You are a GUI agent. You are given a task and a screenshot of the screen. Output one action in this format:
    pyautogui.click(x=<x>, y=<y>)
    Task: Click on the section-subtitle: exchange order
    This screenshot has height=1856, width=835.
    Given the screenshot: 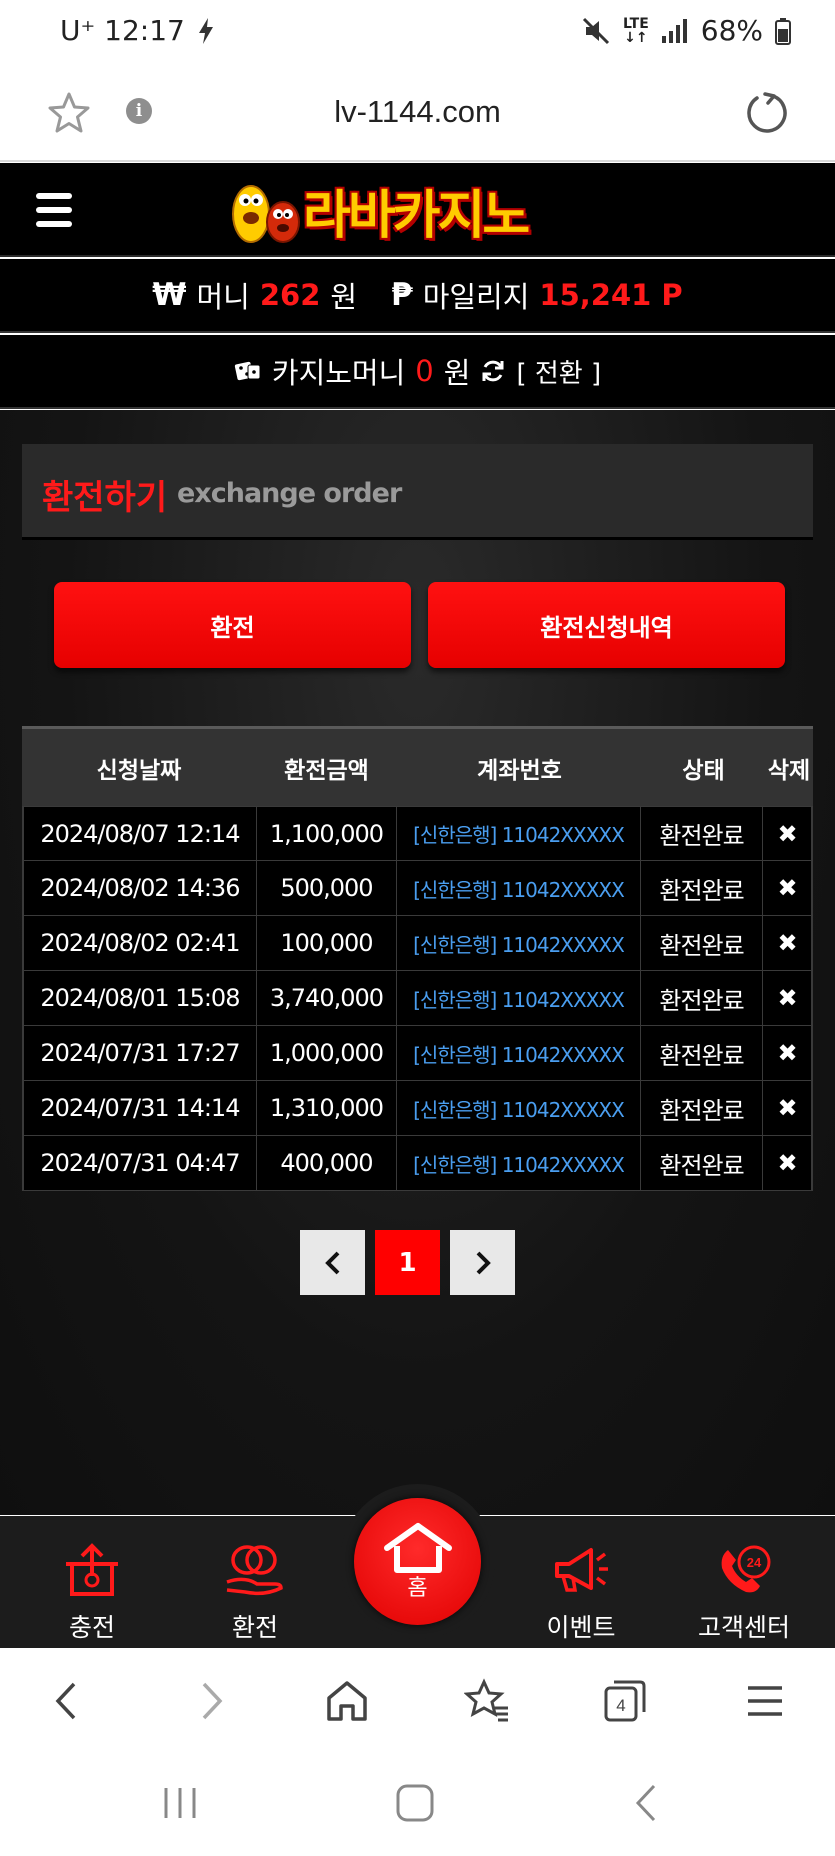 What is the action you would take?
    pyautogui.click(x=289, y=493)
    